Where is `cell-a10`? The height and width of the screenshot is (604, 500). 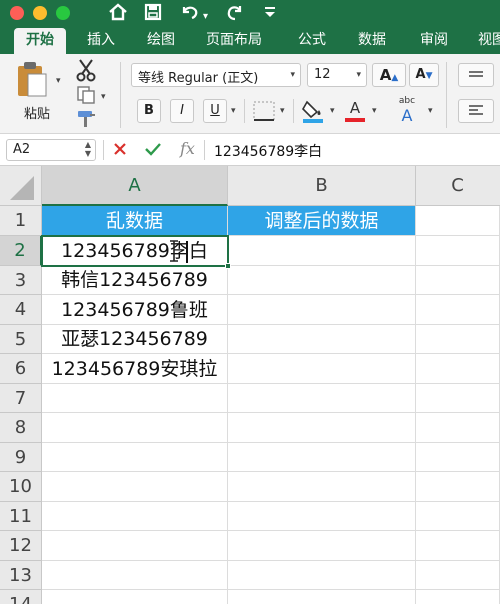
cell-a10 is located at coordinates (135, 487).